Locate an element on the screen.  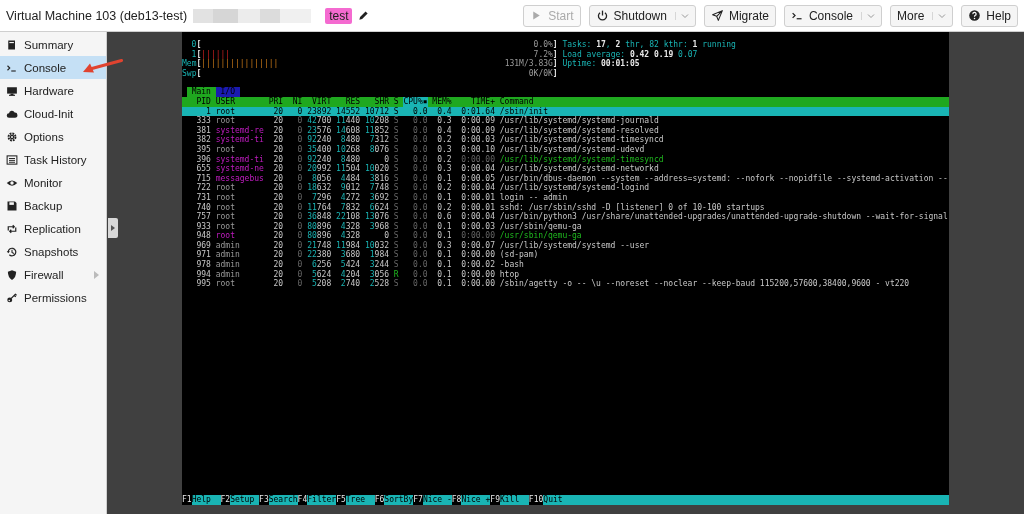
key-action: Tree is located at coordinates (360, 500).